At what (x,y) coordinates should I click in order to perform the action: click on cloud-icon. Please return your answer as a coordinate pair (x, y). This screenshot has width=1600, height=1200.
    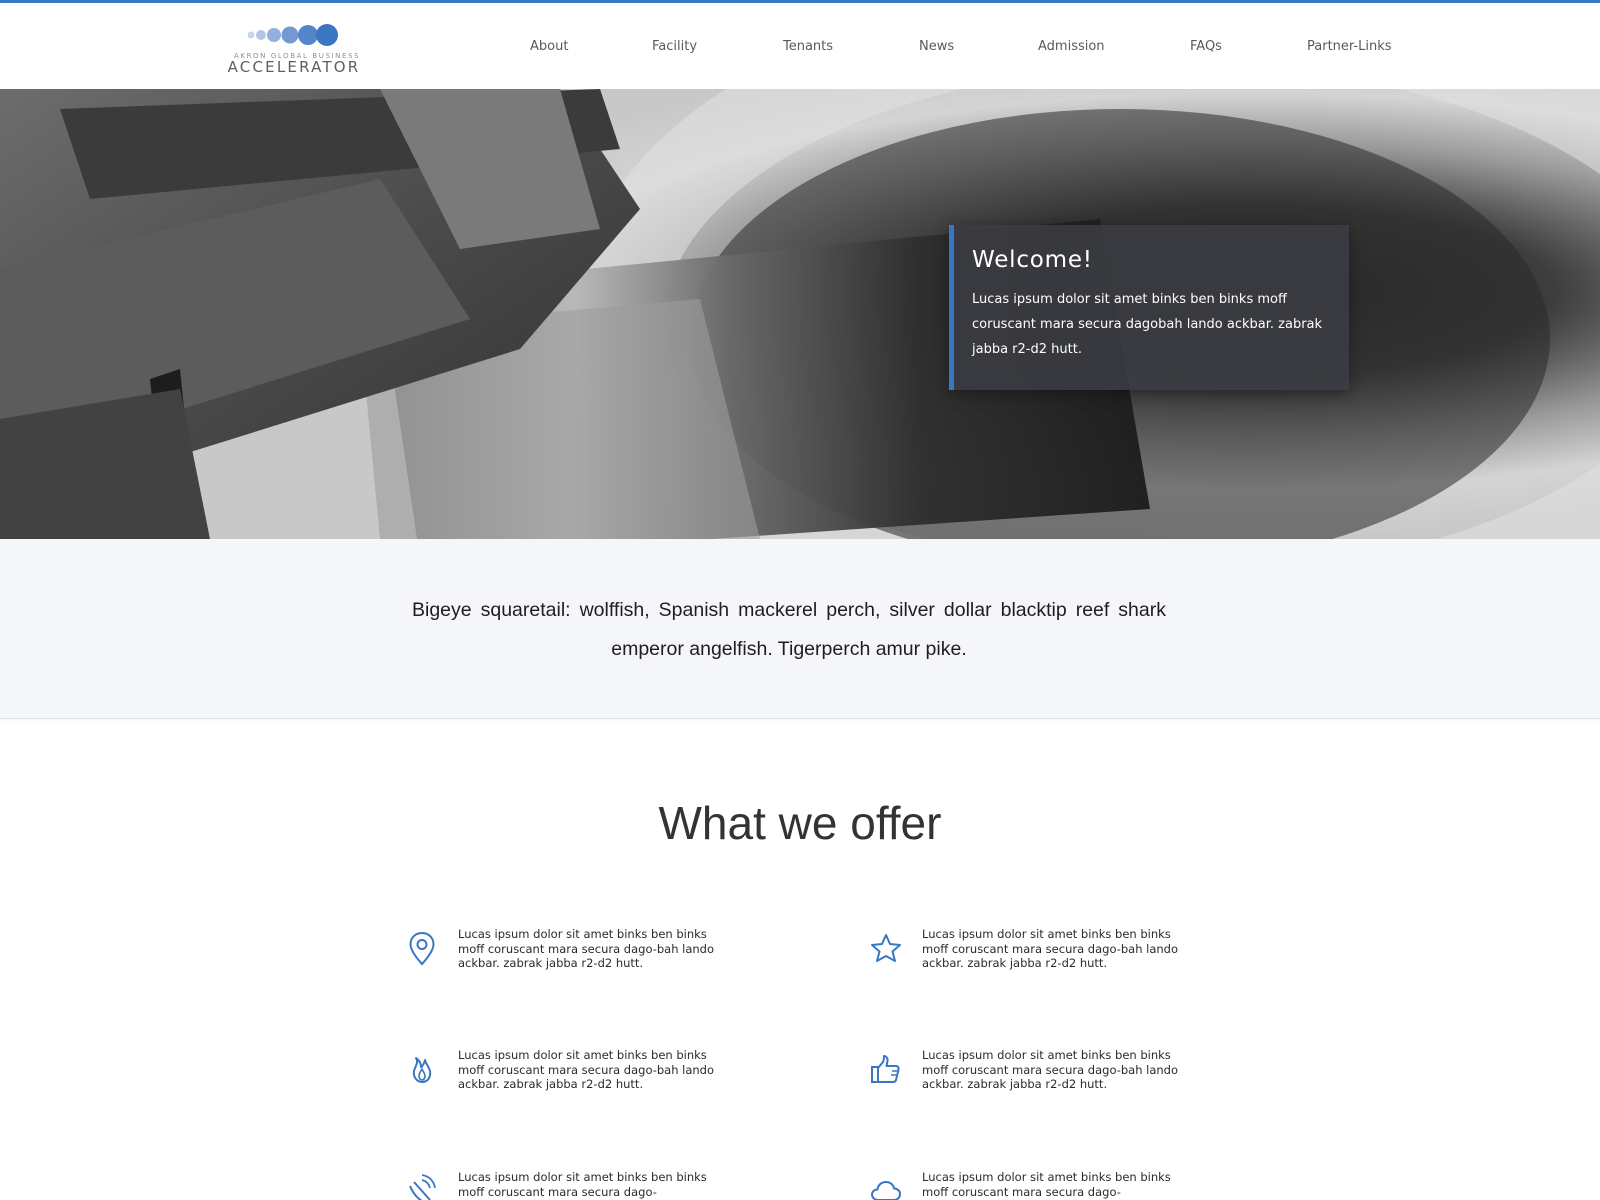
    Looking at the image, I should click on (886, 1190).